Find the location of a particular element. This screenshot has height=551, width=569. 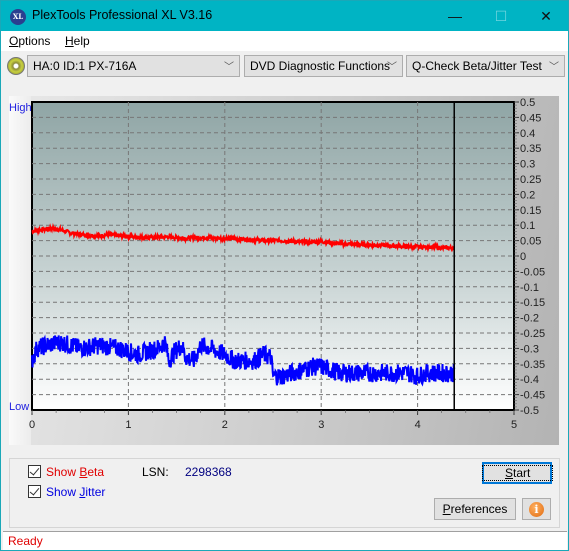

menu-help-accel: H is located at coordinates (69, 41).